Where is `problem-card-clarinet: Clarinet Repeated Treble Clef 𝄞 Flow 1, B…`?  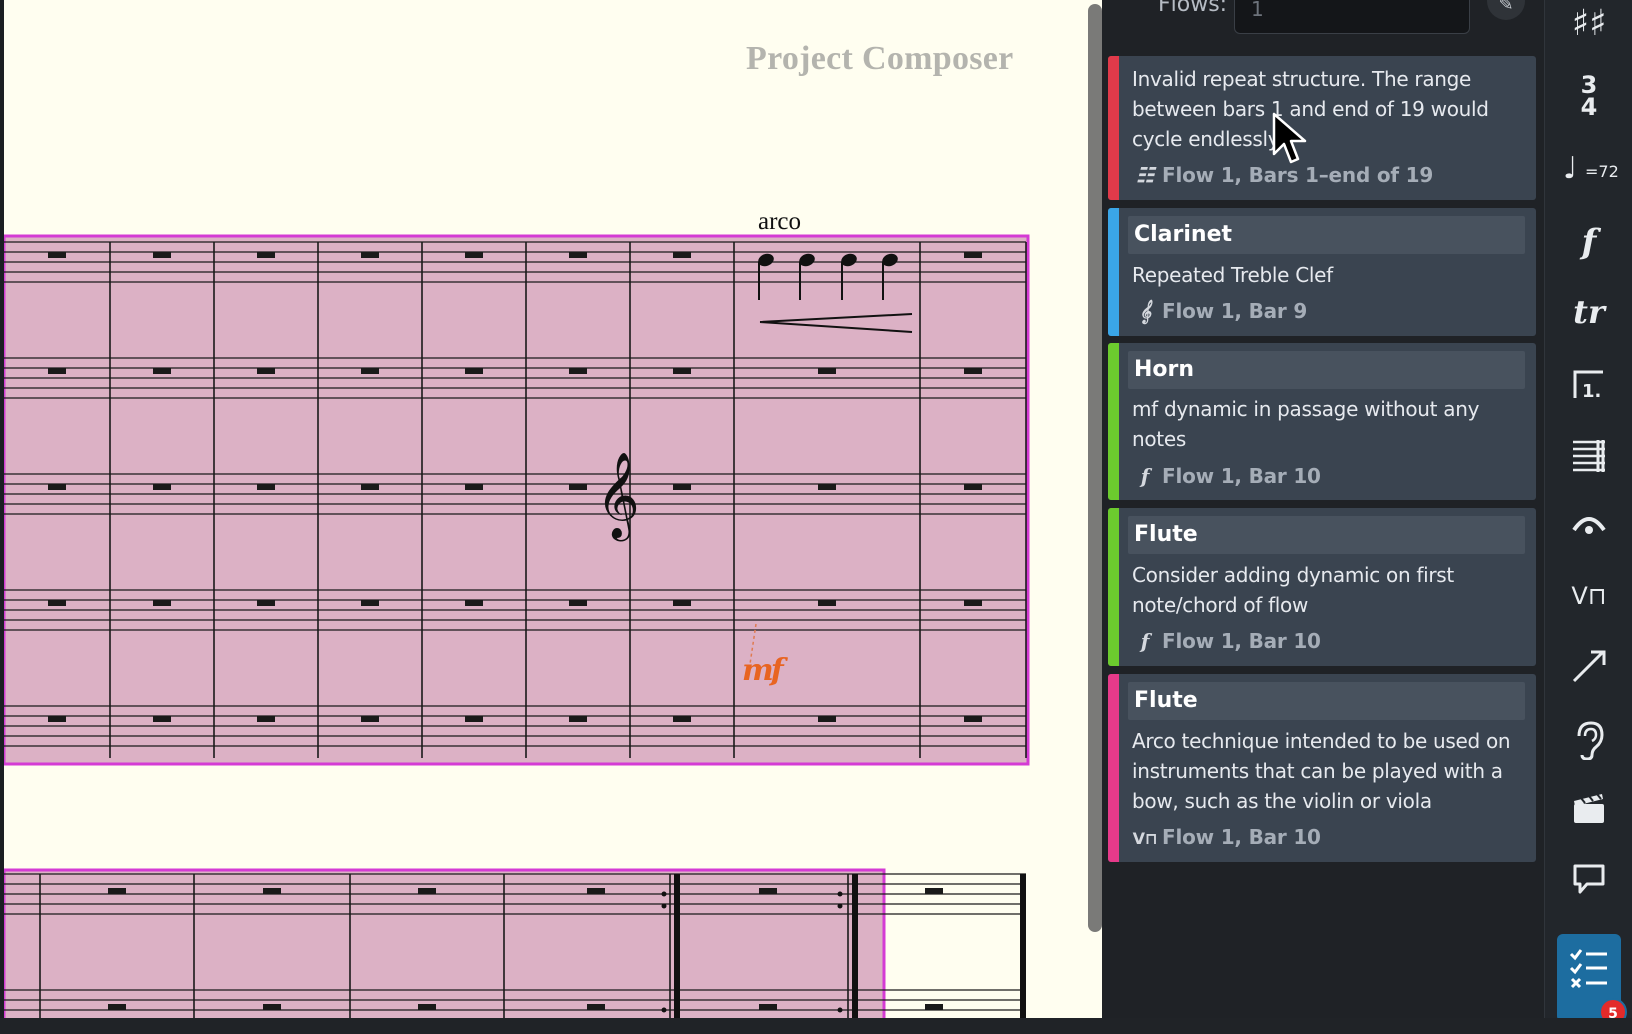 problem-card-clarinet: Clarinet Repeated Treble Clef 𝄞 Flow 1, B… is located at coordinates (1322, 272).